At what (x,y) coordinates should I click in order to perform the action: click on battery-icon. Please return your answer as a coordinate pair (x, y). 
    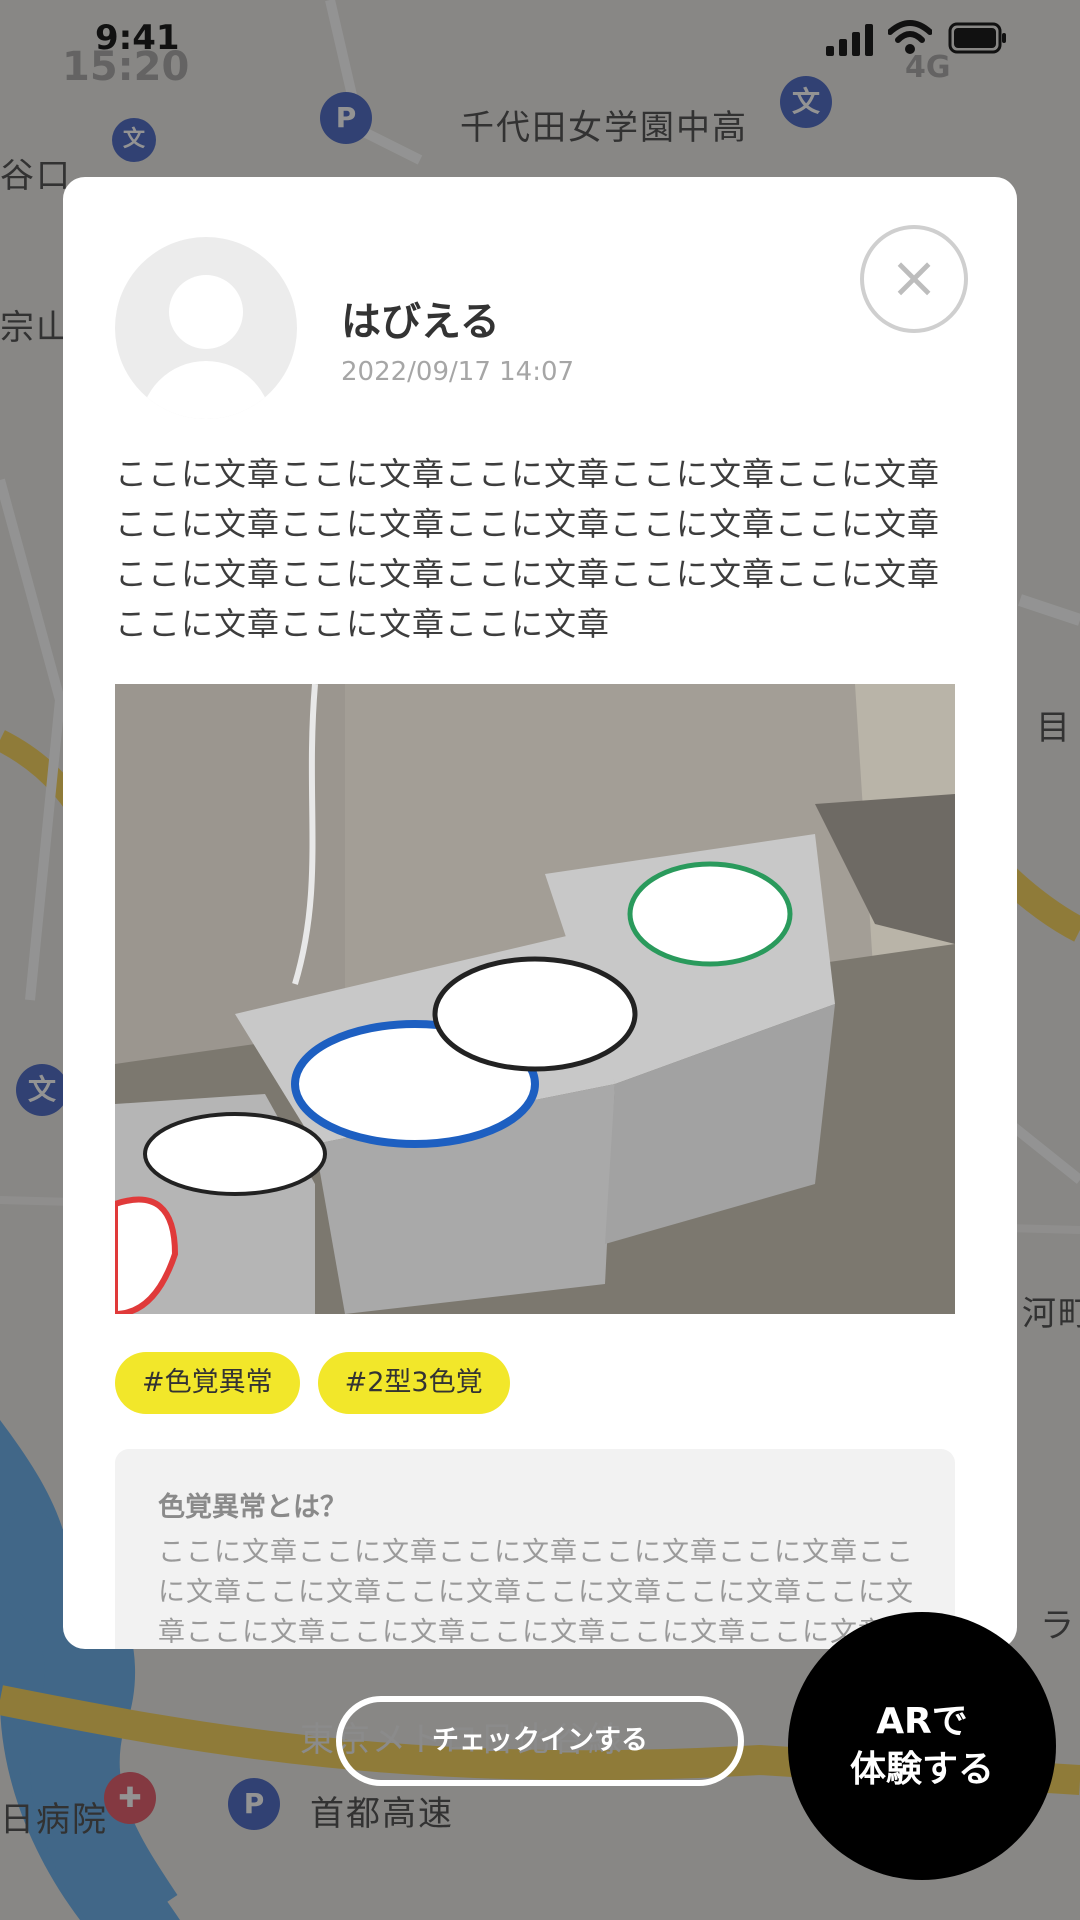
    Looking at the image, I should click on (977, 38).